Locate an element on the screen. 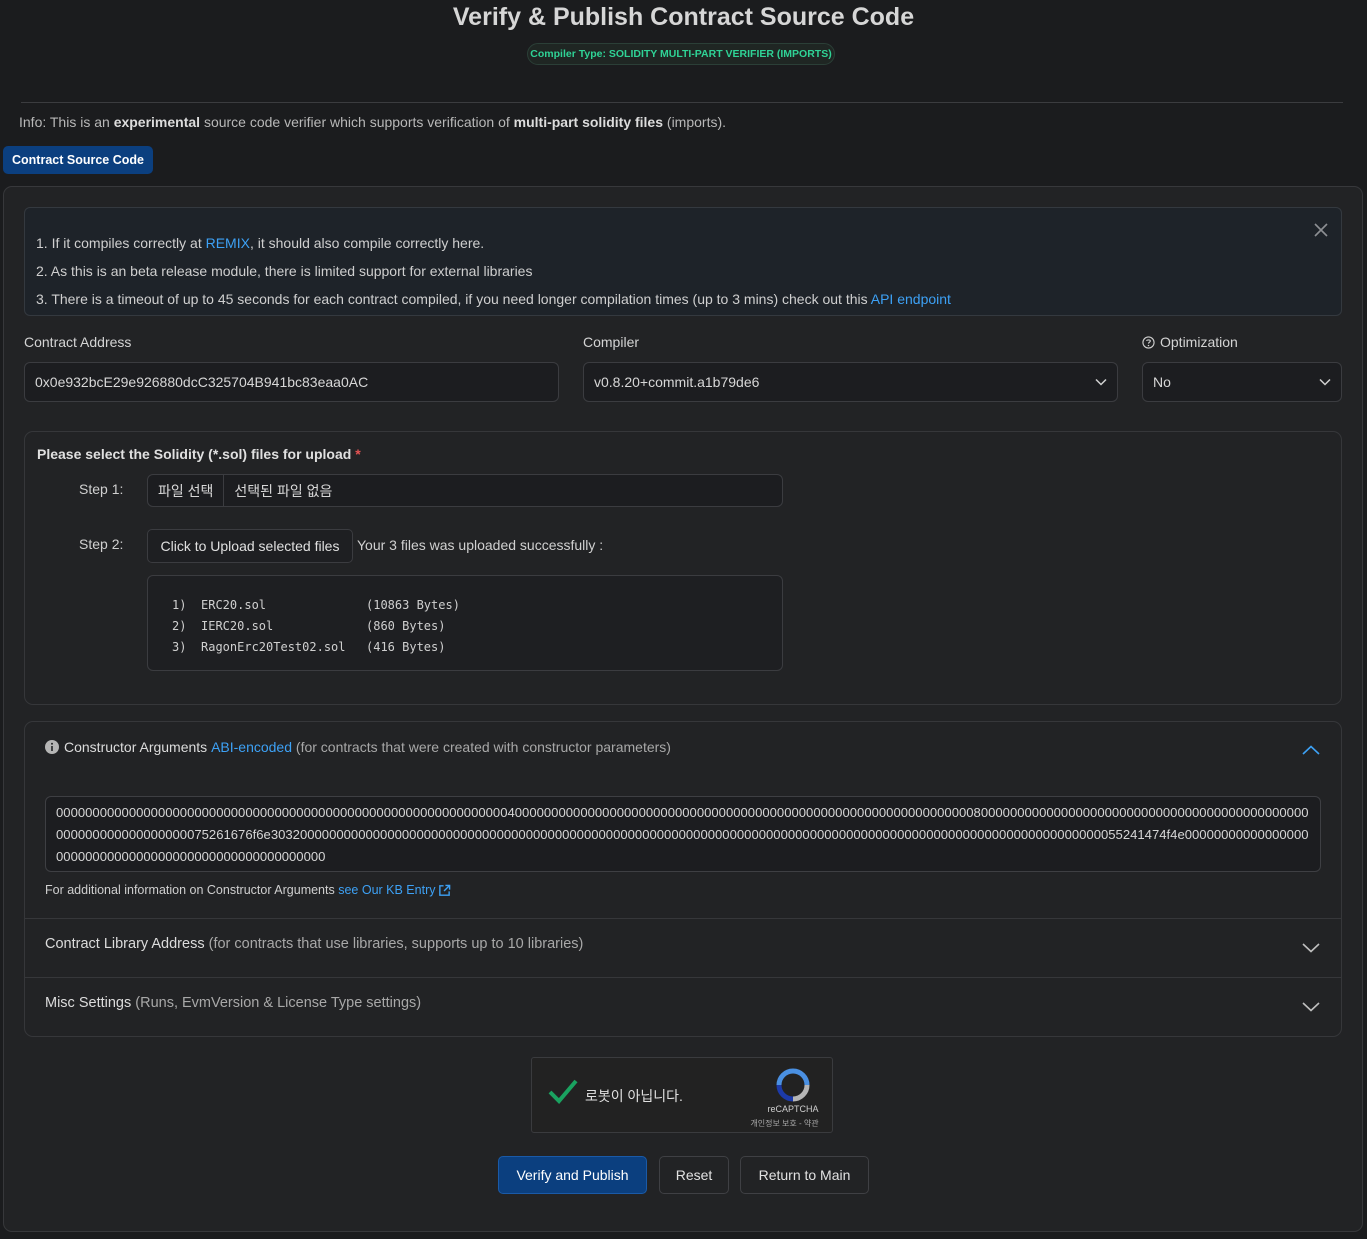  remix-link: REMIX is located at coordinates (228, 243).